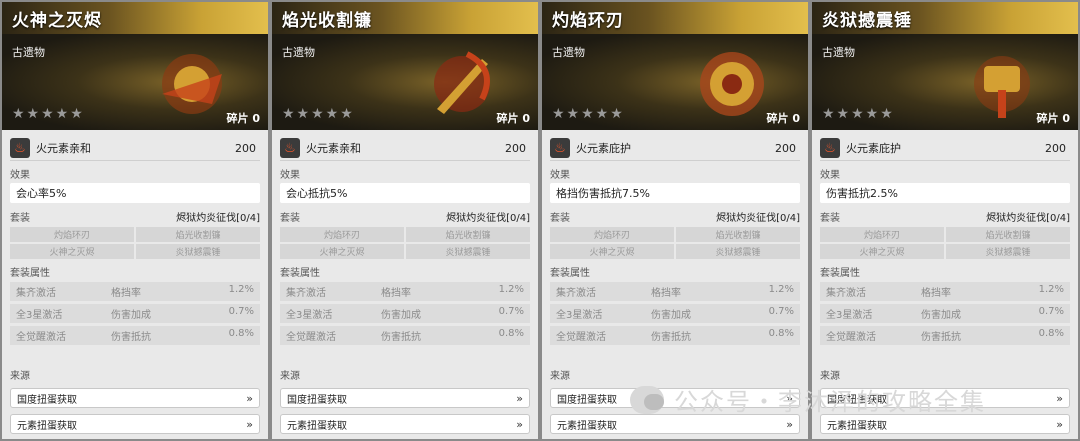 The width and height of the screenshot is (1080, 441). Describe the element at coordinates (405, 18) in the screenshot. I see `card-title-bar: 焰光收割镰` at that location.